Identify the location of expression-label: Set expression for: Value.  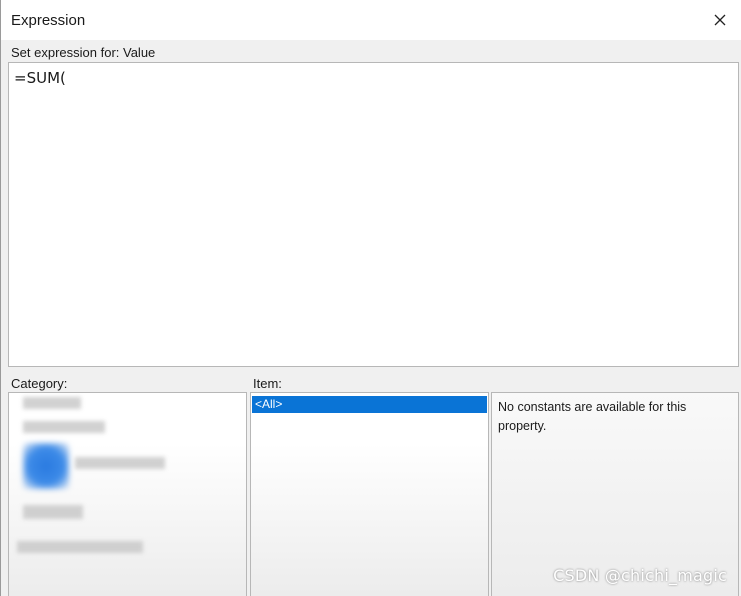
(83, 52).